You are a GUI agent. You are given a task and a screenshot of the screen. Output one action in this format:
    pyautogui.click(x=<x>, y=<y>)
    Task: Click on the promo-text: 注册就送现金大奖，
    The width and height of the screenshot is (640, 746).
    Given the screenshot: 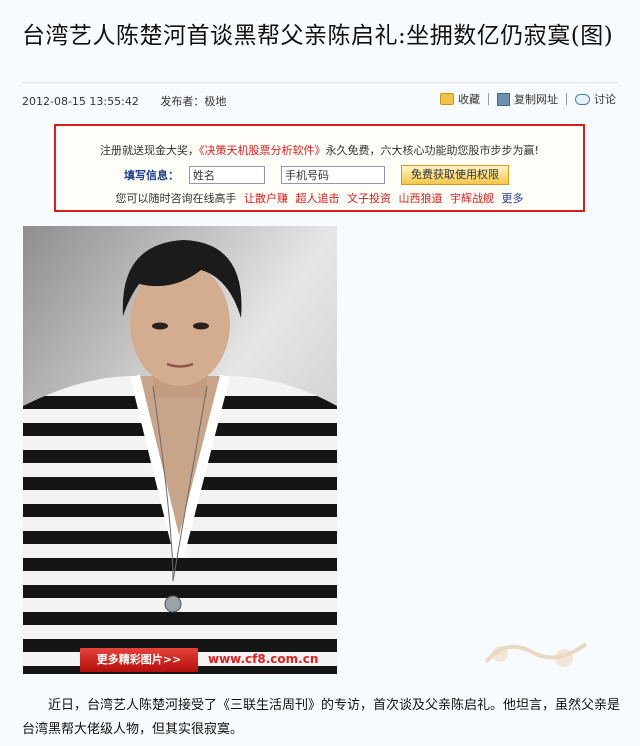 What is the action you would take?
    pyautogui.click(x=150, y=150)
    